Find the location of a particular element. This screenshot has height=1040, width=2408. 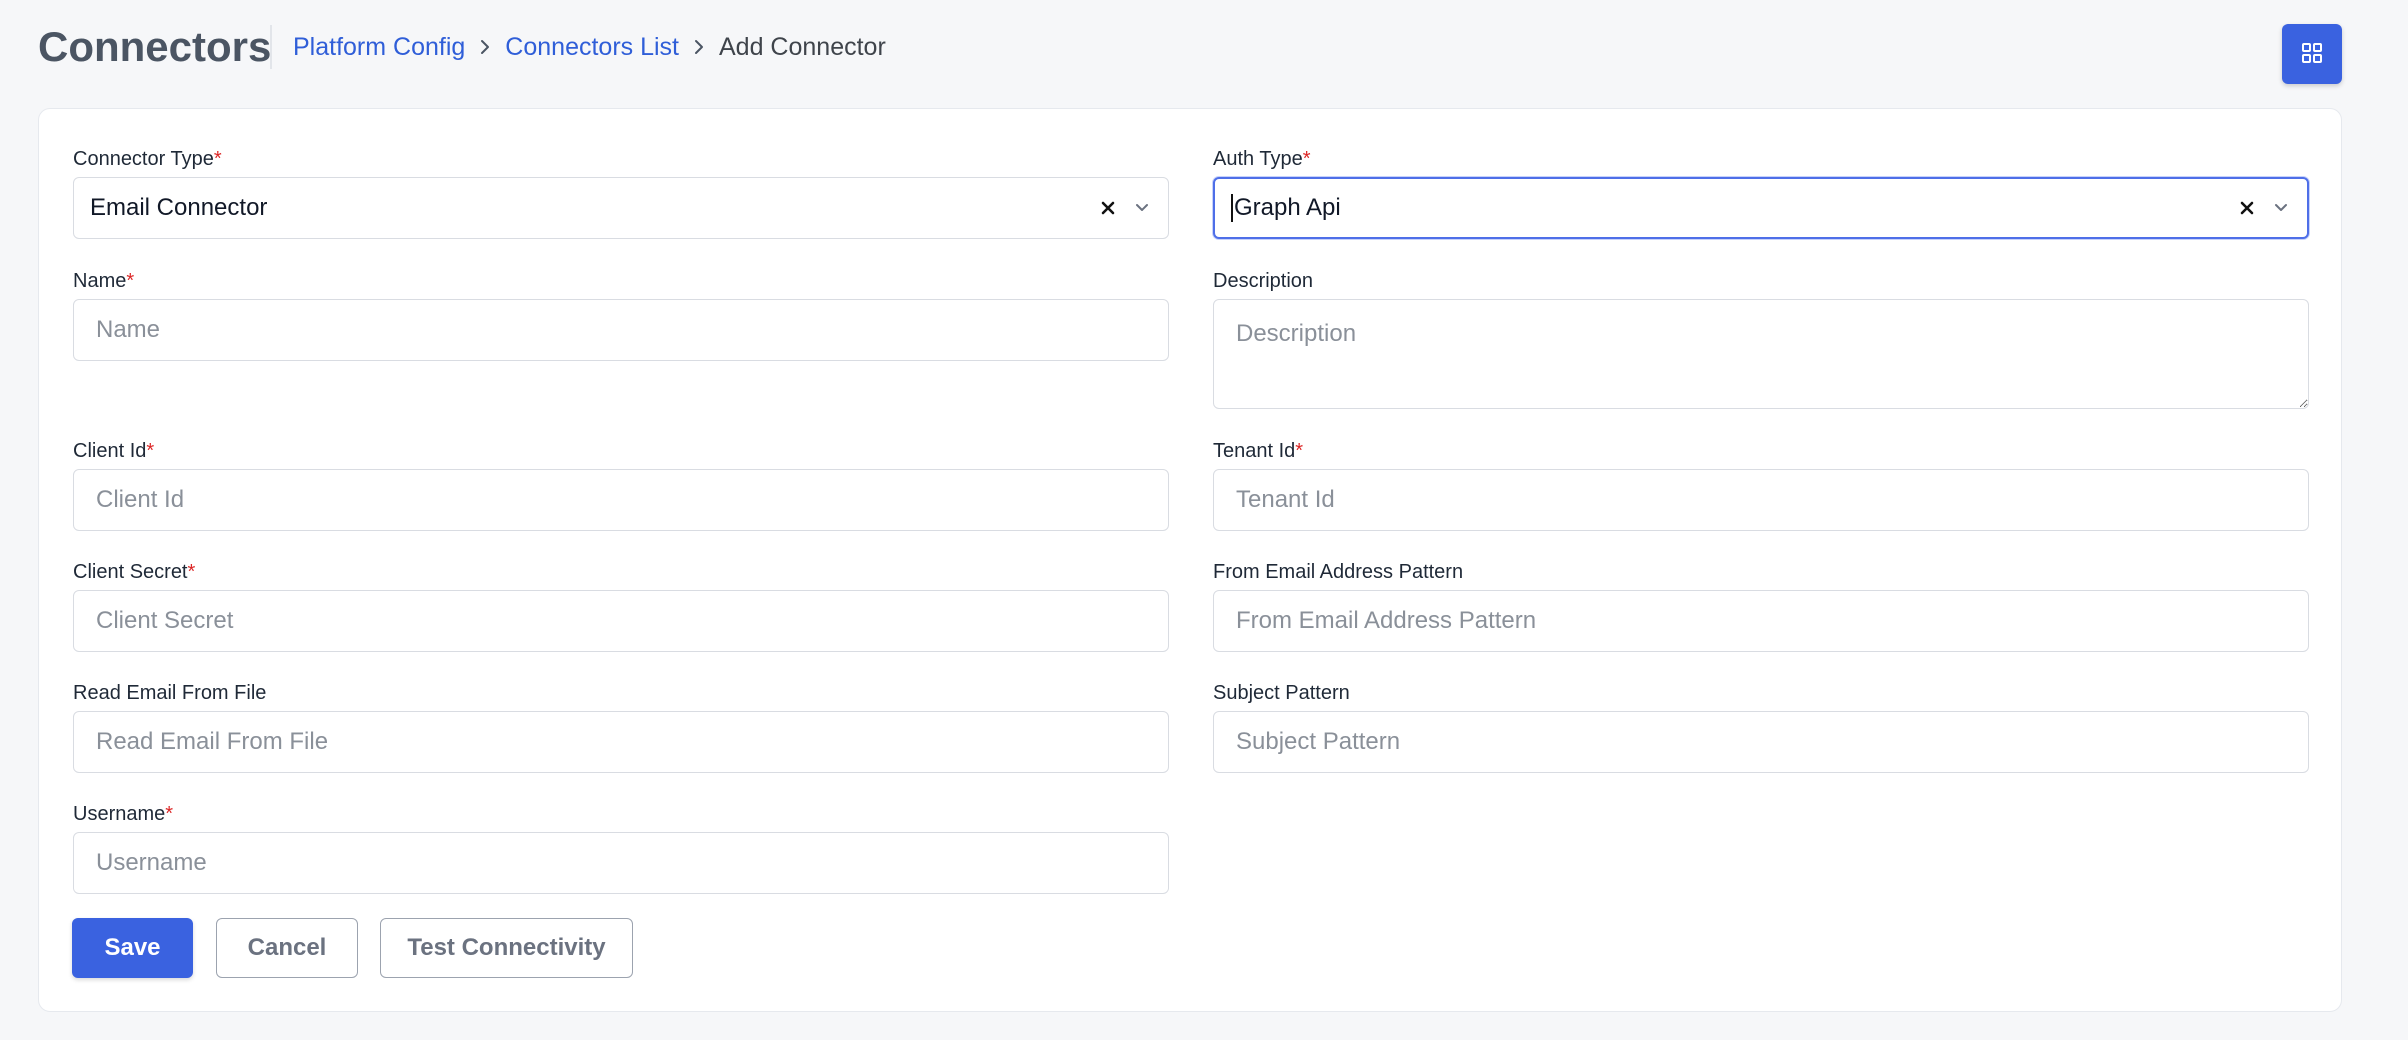

client-id-input is located at coordinates (621, 500).